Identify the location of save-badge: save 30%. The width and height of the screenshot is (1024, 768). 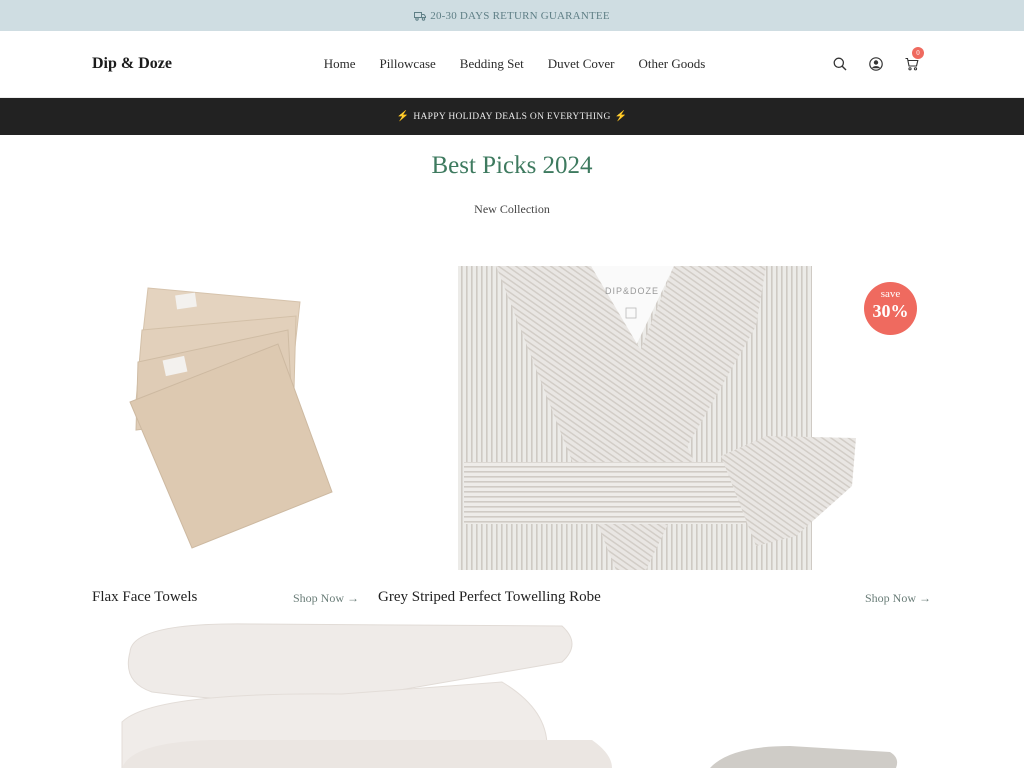
(890, 308).